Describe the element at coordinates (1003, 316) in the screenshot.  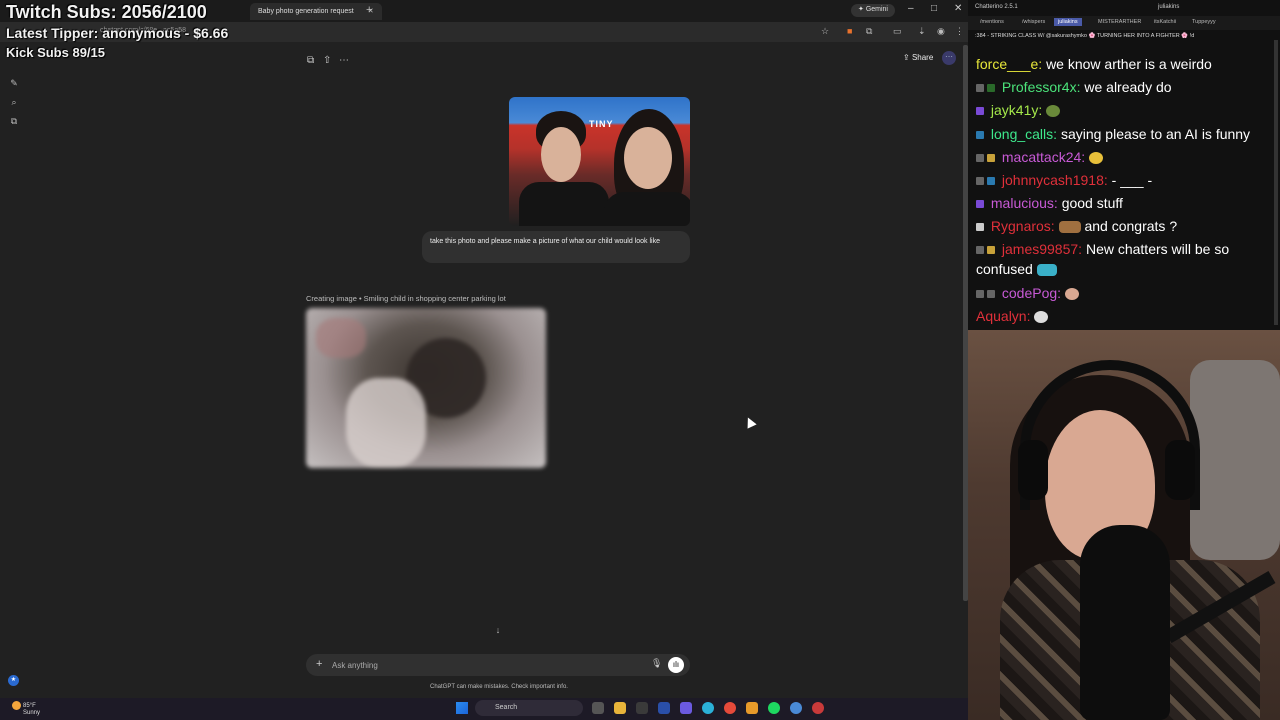
I see `chat-username: Aqualyn:` at that location.